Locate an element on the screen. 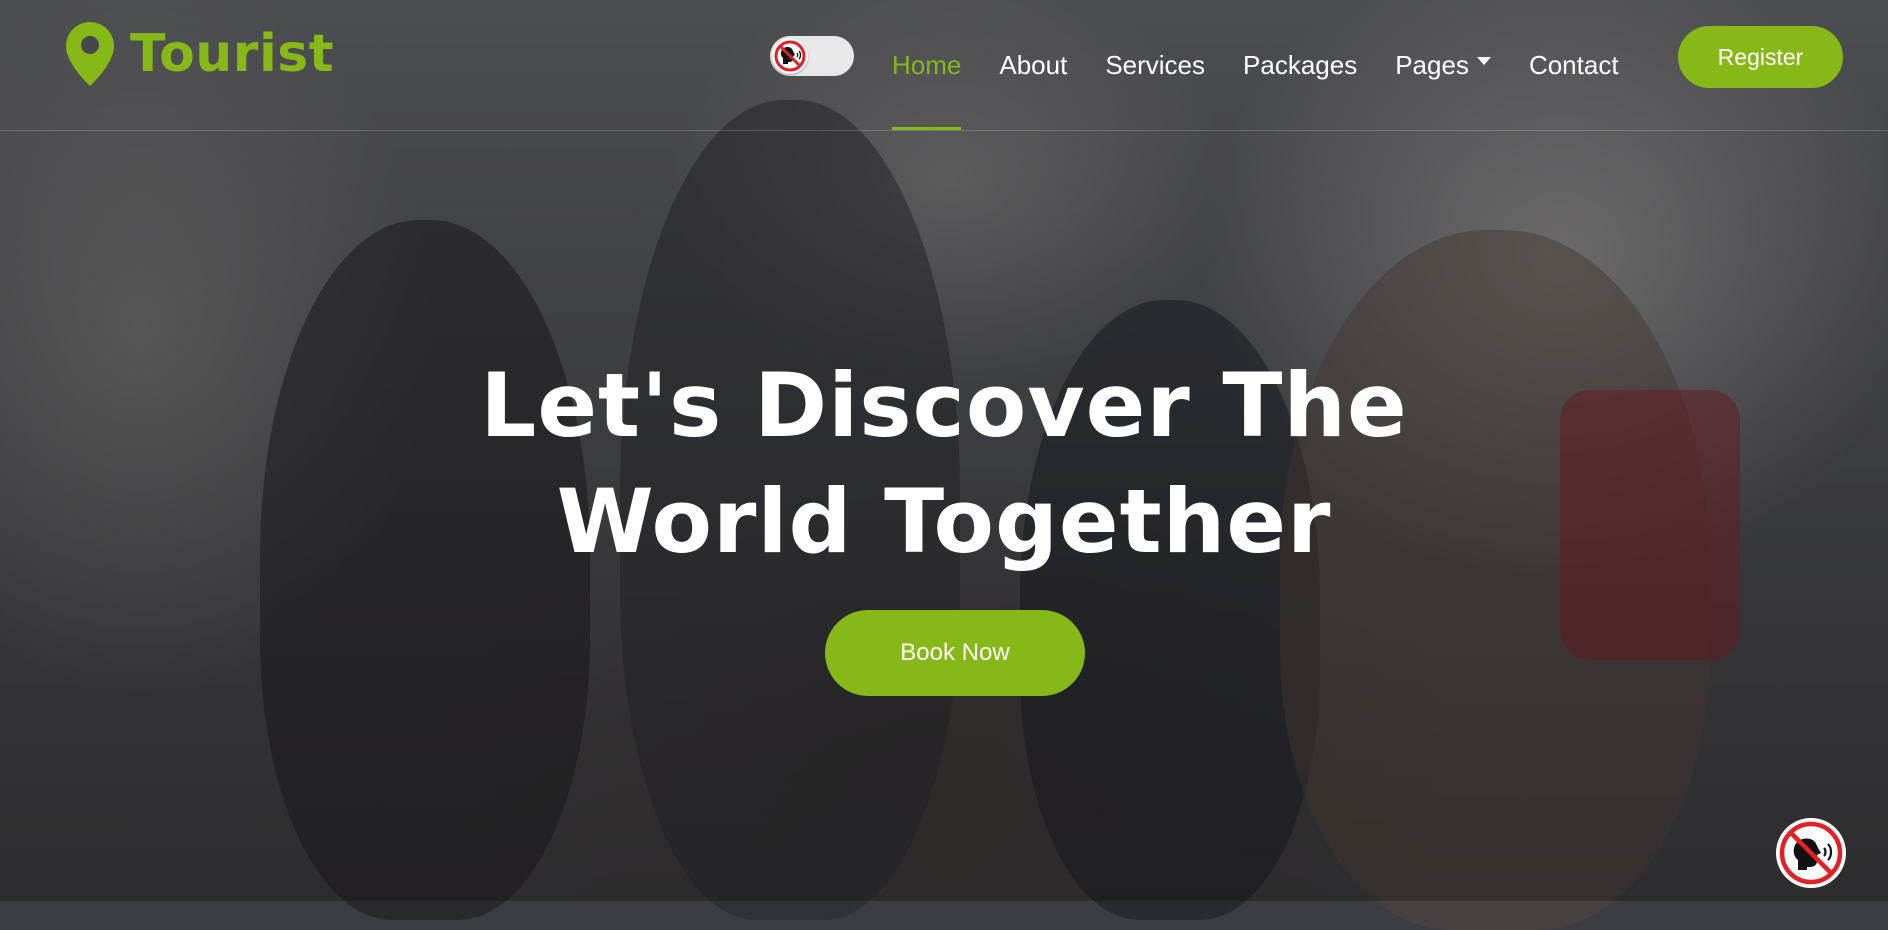 This screenshot has width=1888, height=930. nav-item-about: About is located at coordinates (1033, 65).